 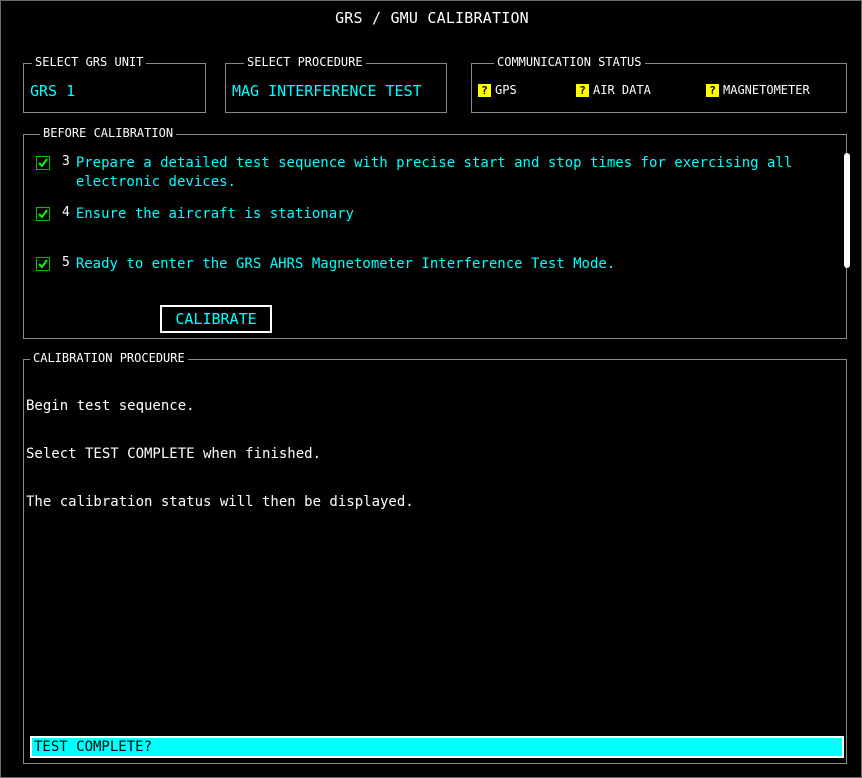 What do you see at coordinates (506, 90) in the screenshot?
I see `comm-status-gps-label: GPS` at bounding box center [506, 90].